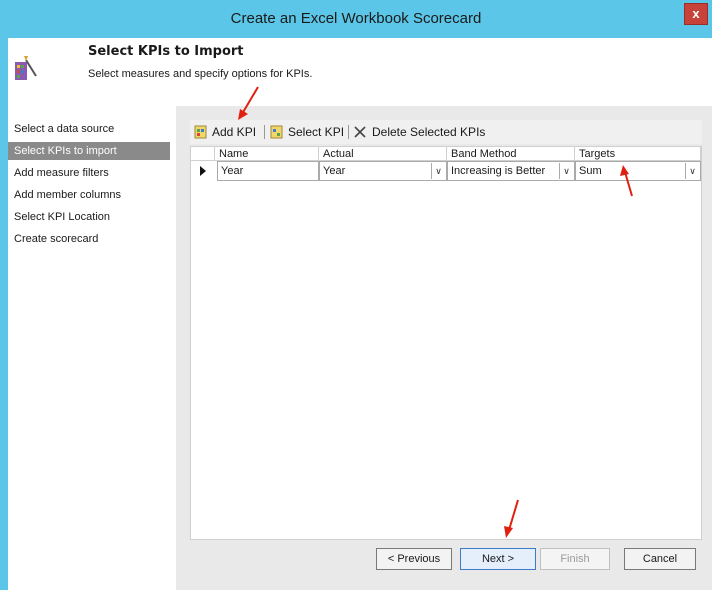 Image resolution: width=712 pixels, height=590 pixels. I want to click on delete-selected-kpis-button: Delete Selected KPIs, so click(428, 132).